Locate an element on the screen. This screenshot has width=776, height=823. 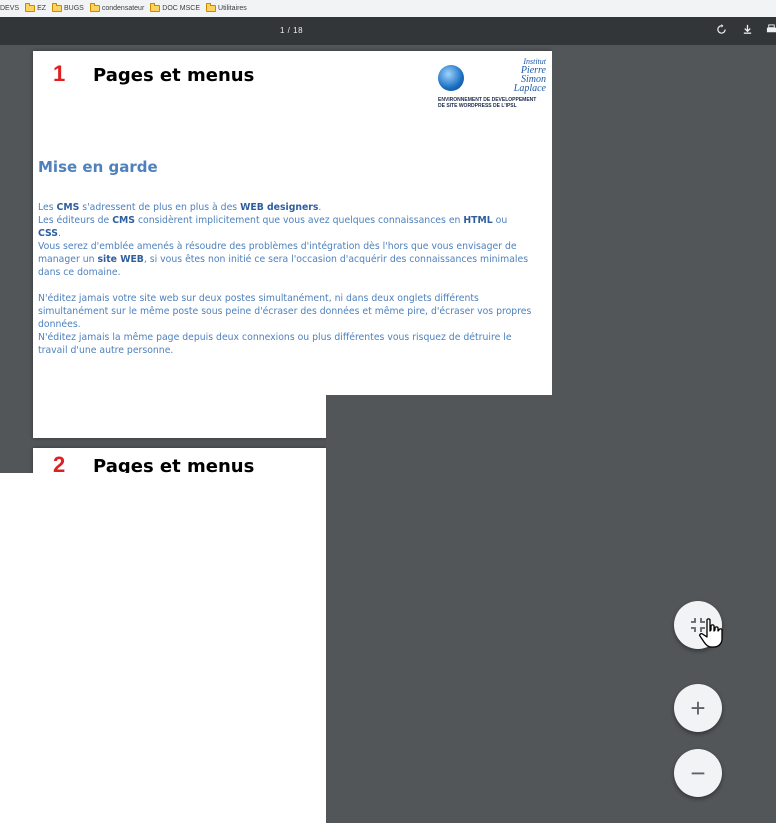
rotate-icon is located at coordinates (721, 31).